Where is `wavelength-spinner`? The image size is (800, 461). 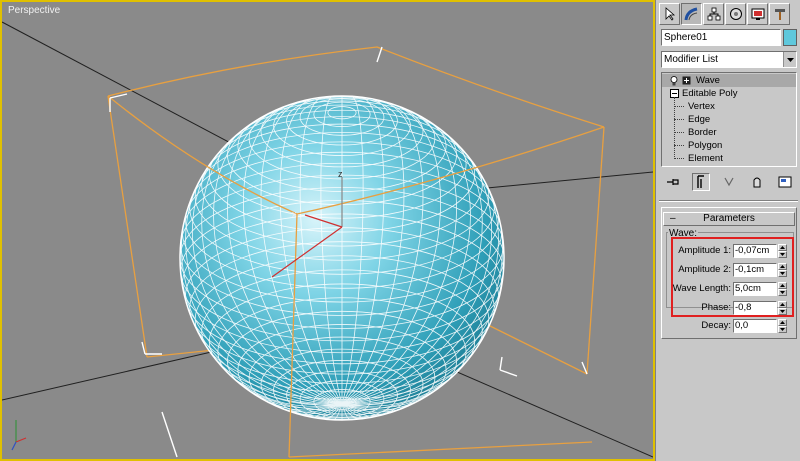
wavelength-spinner is located at coordinates (782, 289).